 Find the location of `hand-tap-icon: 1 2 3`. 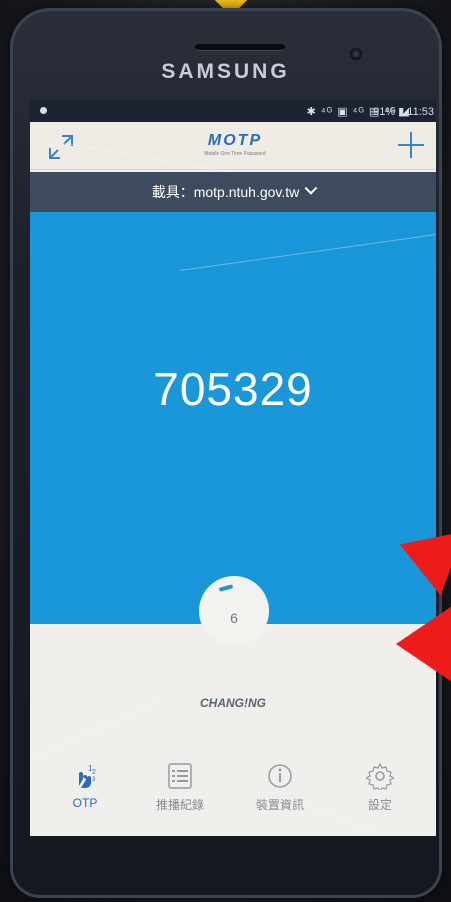

hand-tap-icon: 1 2 3 is located at coordinates (87, 776).